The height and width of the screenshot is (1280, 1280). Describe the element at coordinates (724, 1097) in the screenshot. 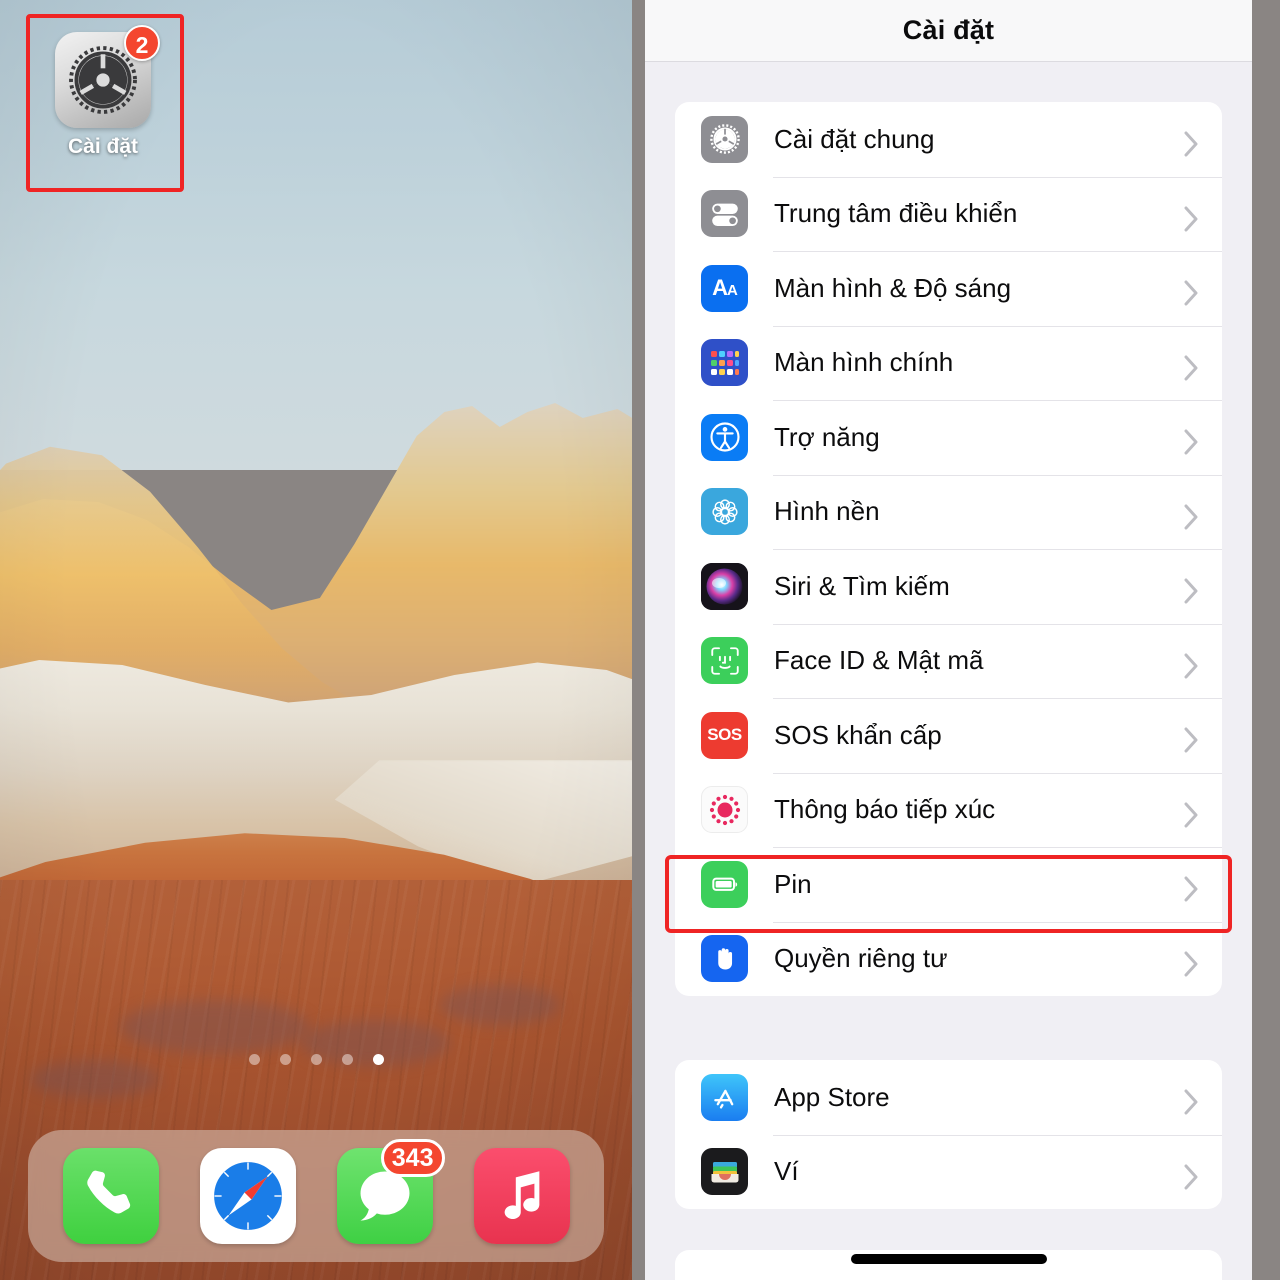

I see `appstore-icon` at that location.